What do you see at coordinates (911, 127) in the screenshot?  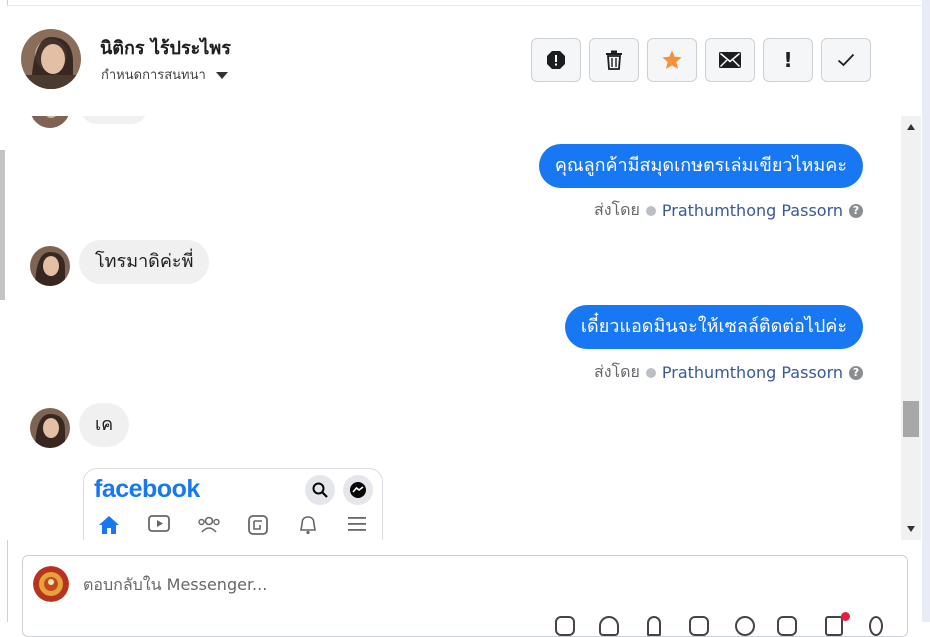 I see `scroll-up-arrow-icon` at bounding box center [911, 127].